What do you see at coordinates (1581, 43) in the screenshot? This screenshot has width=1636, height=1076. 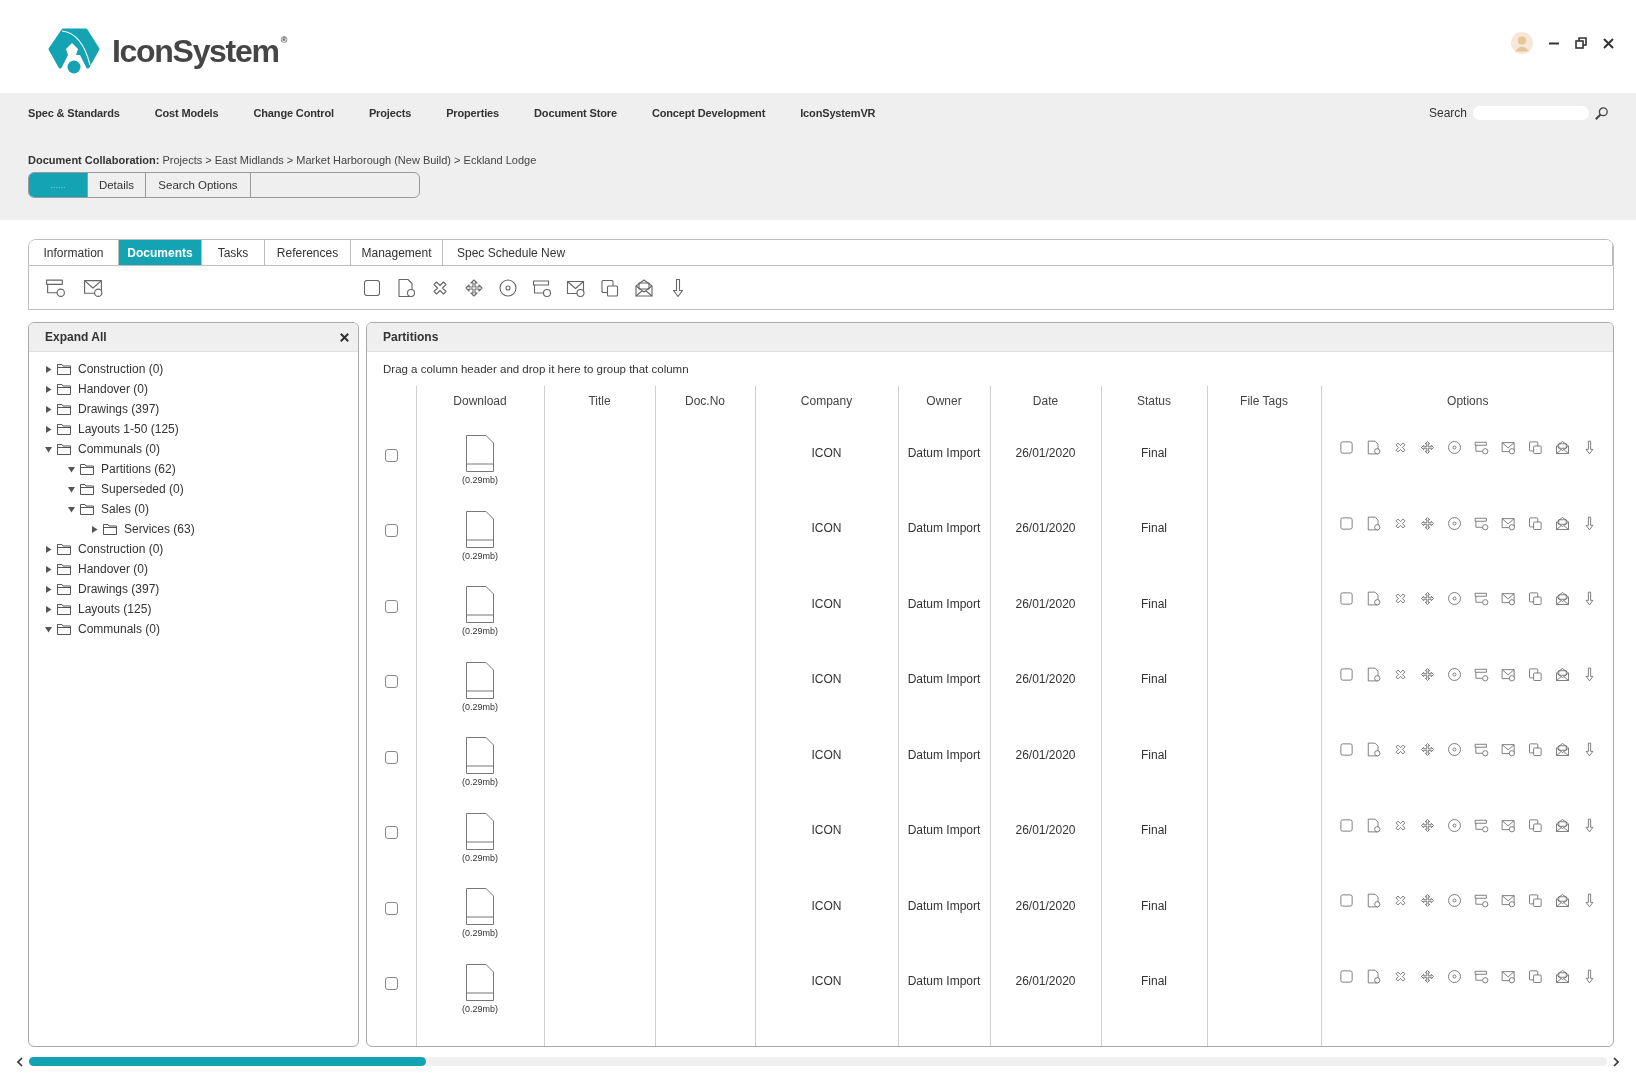 I see `restore-icon` at bounding box center [1581, 43].